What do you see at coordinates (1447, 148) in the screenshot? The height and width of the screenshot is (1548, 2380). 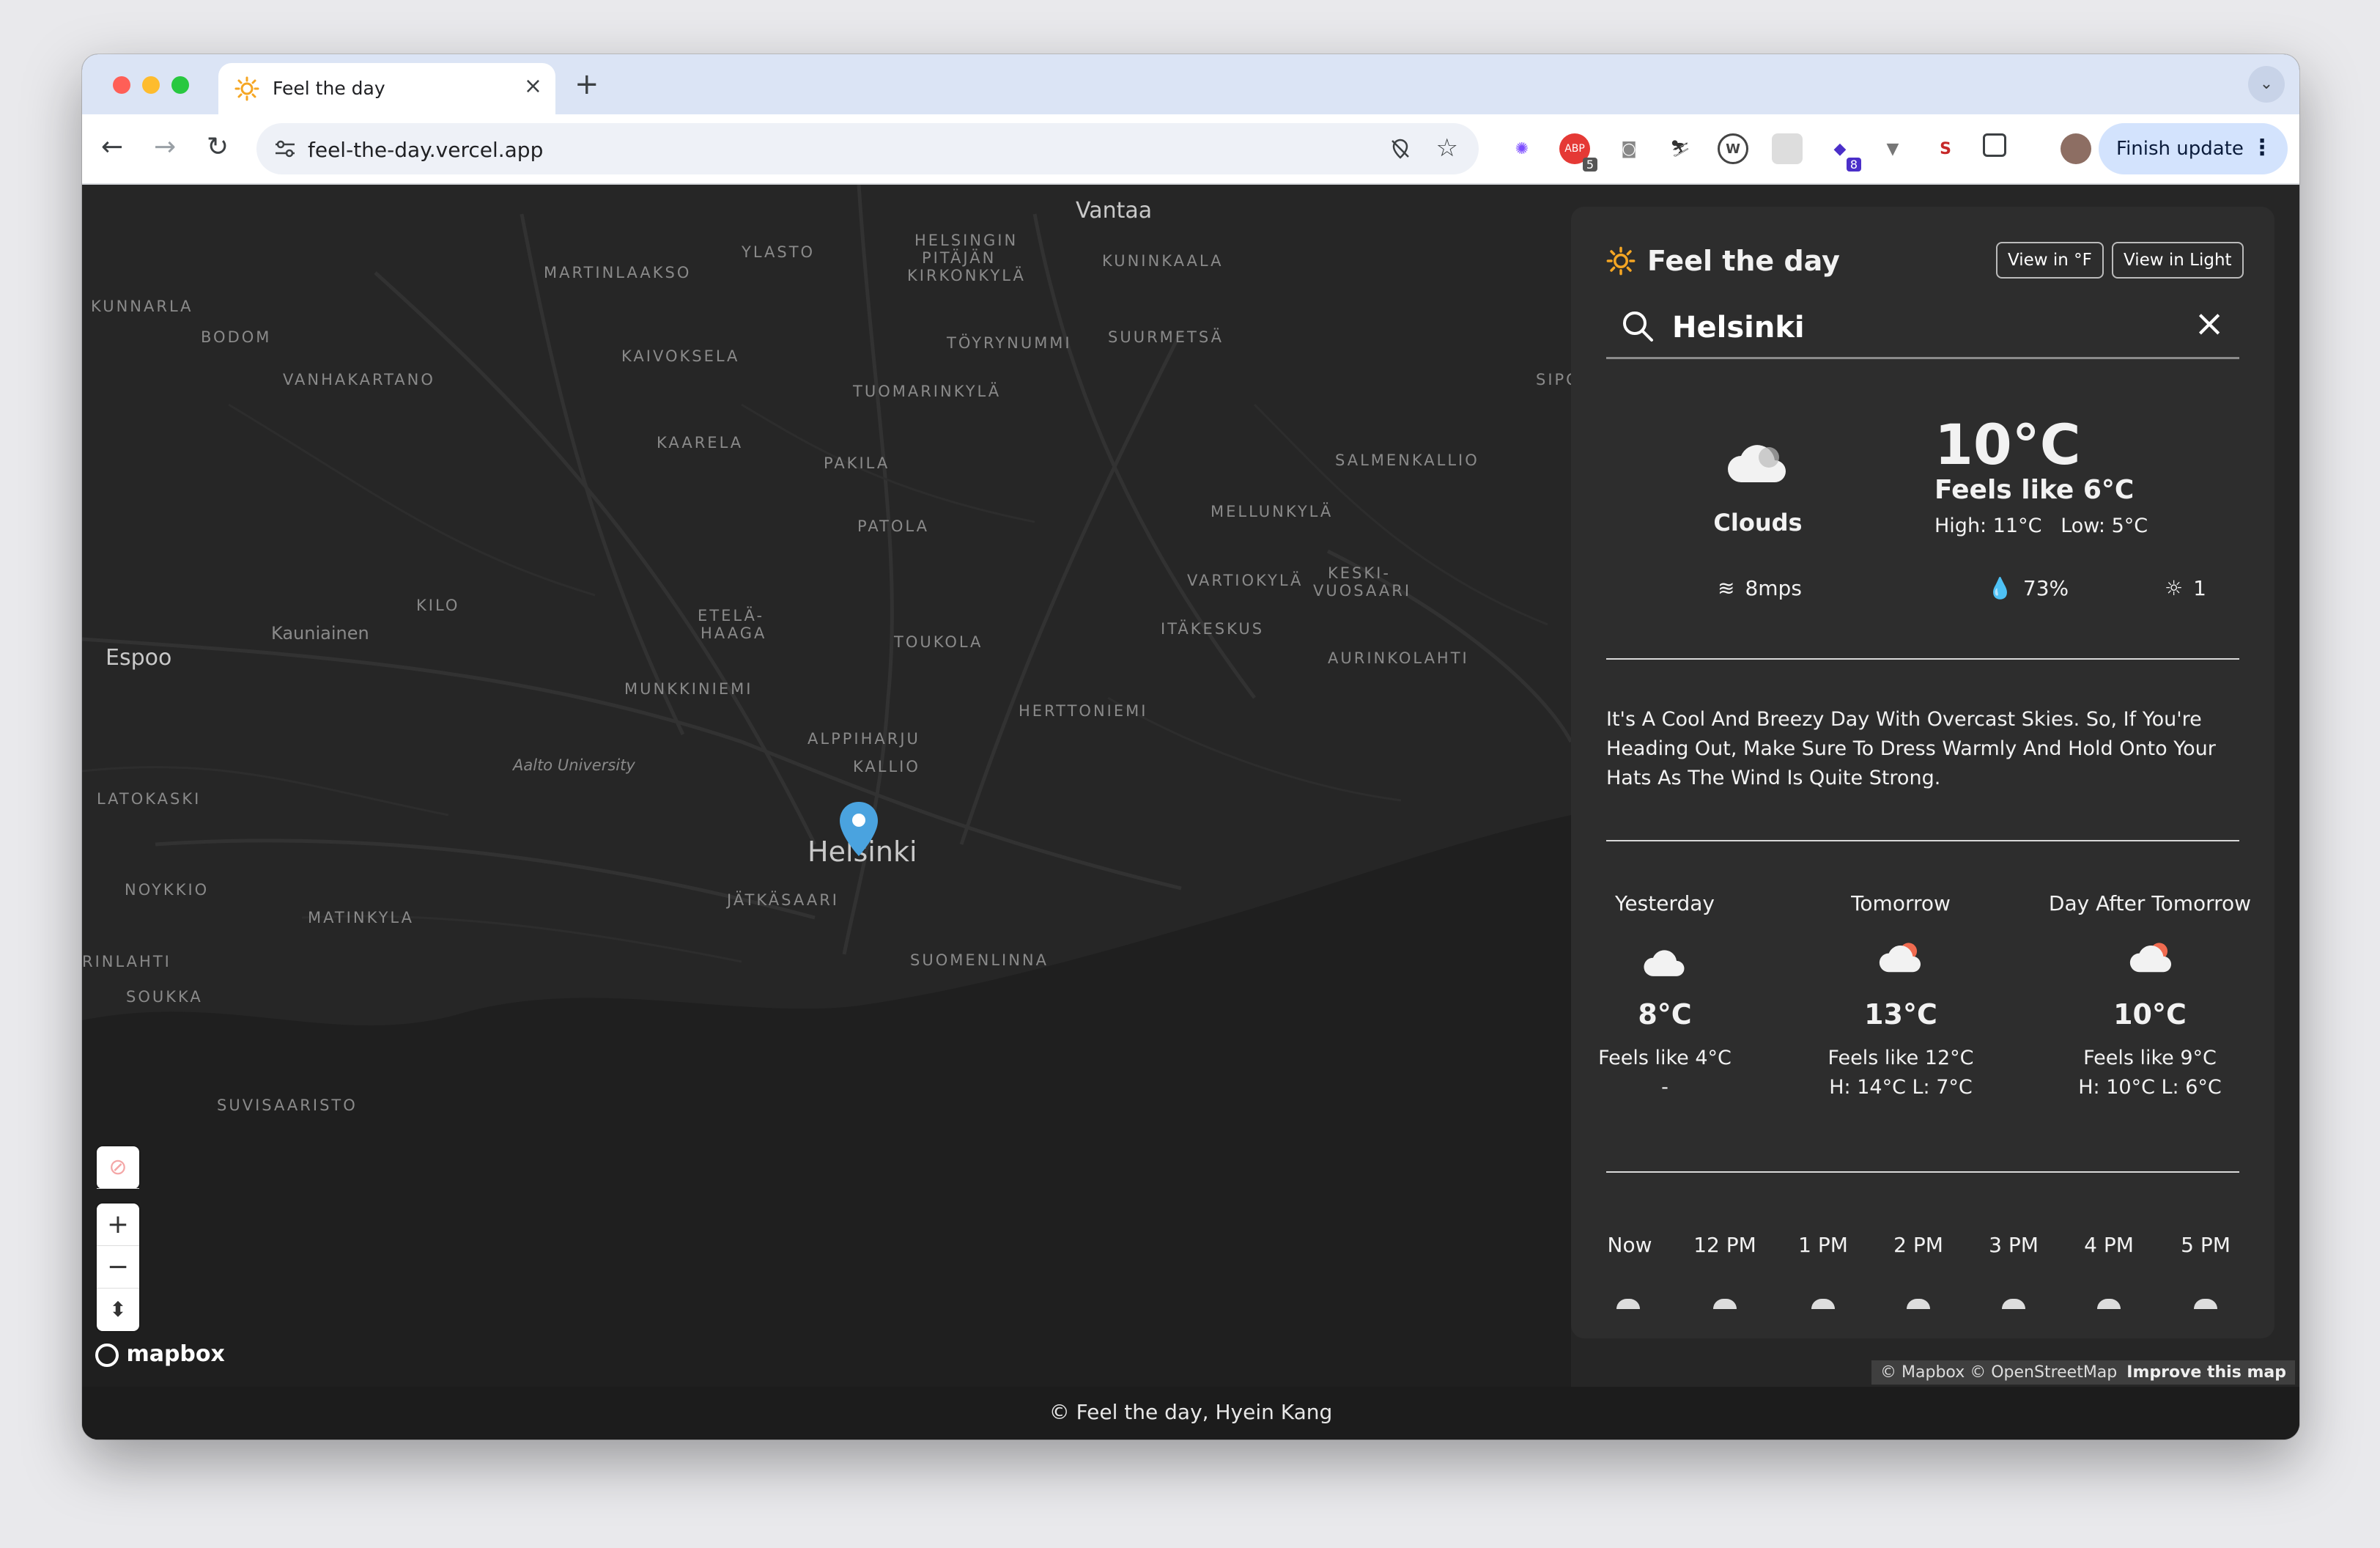 I see `bookmark-star-icon: ☆` at bounding box center [1447, 148].